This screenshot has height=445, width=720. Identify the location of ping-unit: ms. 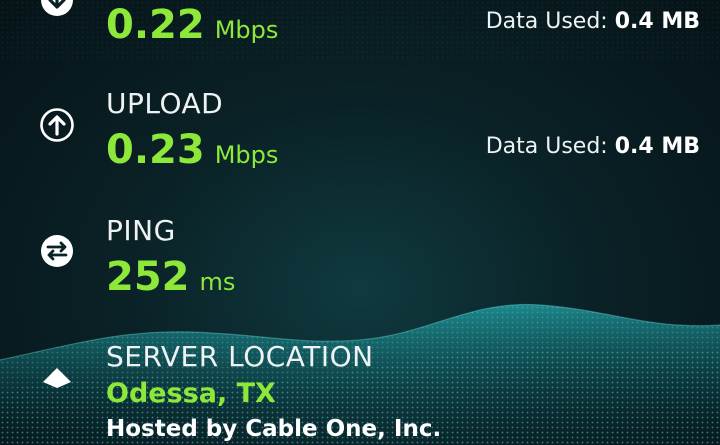
(217, 282).